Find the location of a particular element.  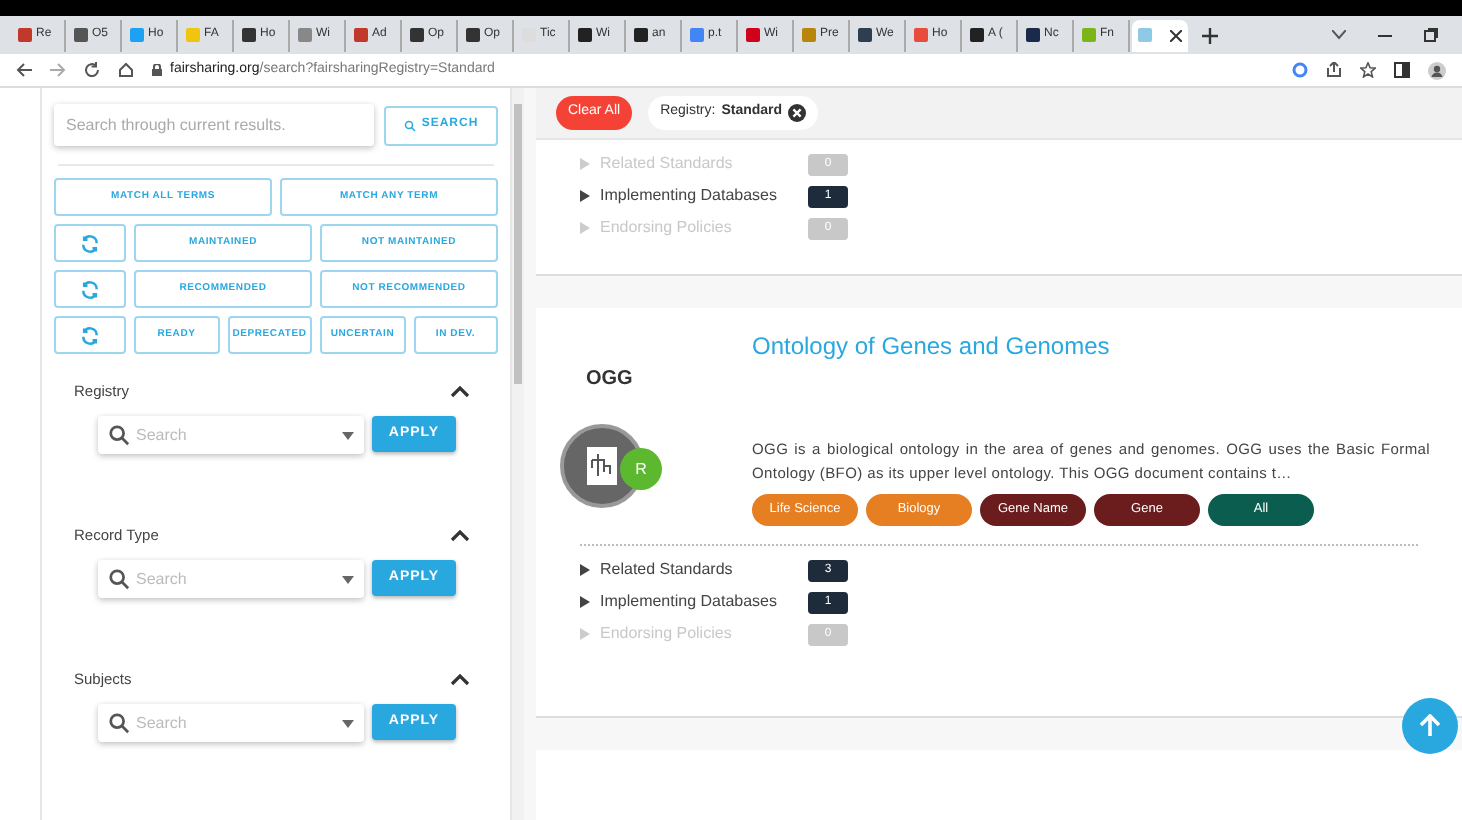

new-tab-icon is located at coordinates (1210, 35).